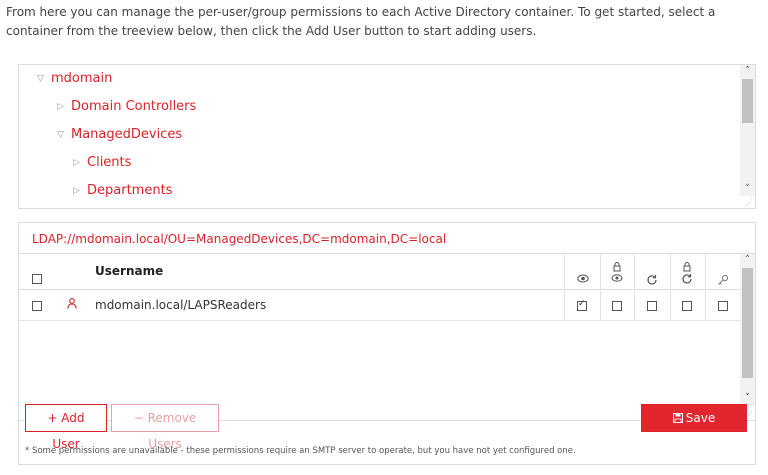 The image size is (768, 475). I want to click on row-select-checkbox, so click(37, 306).